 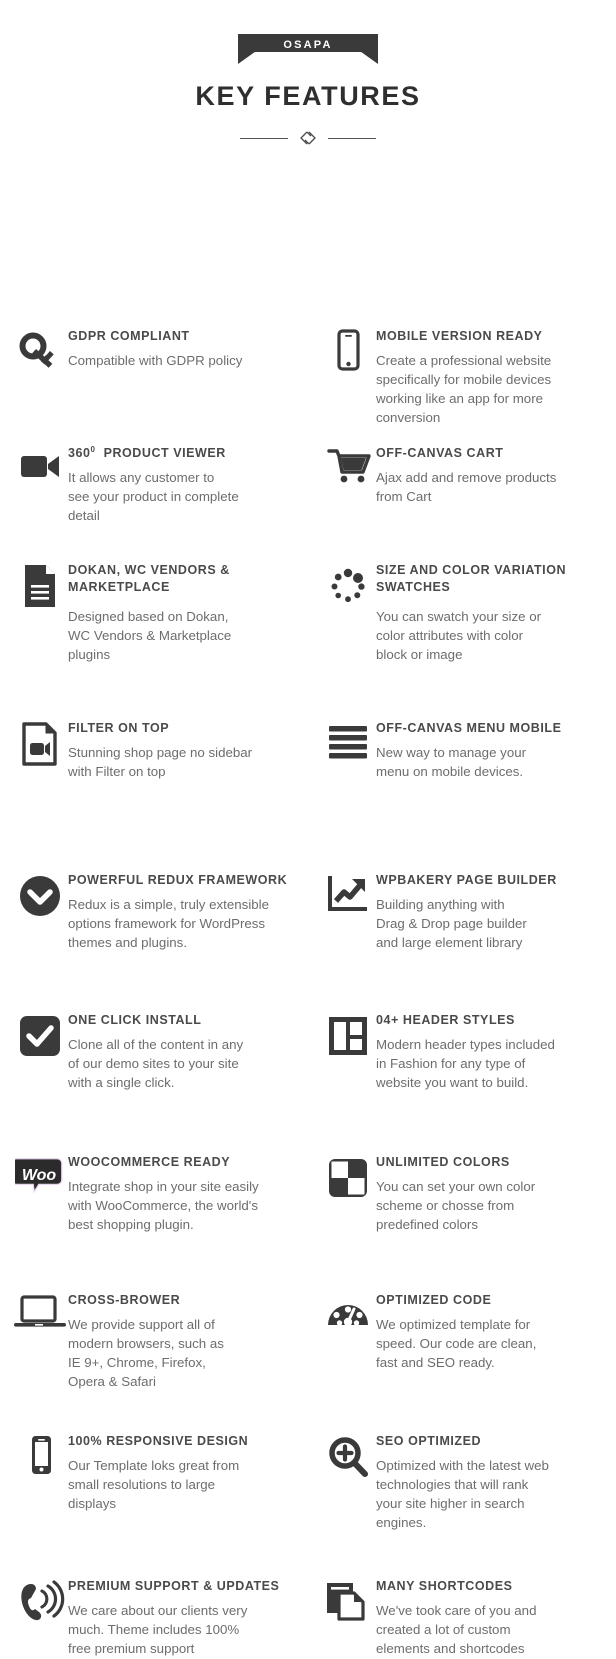 What do you see at coordinates (464, 360) in the screenshot?
I see `desc-line: Create a professional website` at bounding box center [464, 360].